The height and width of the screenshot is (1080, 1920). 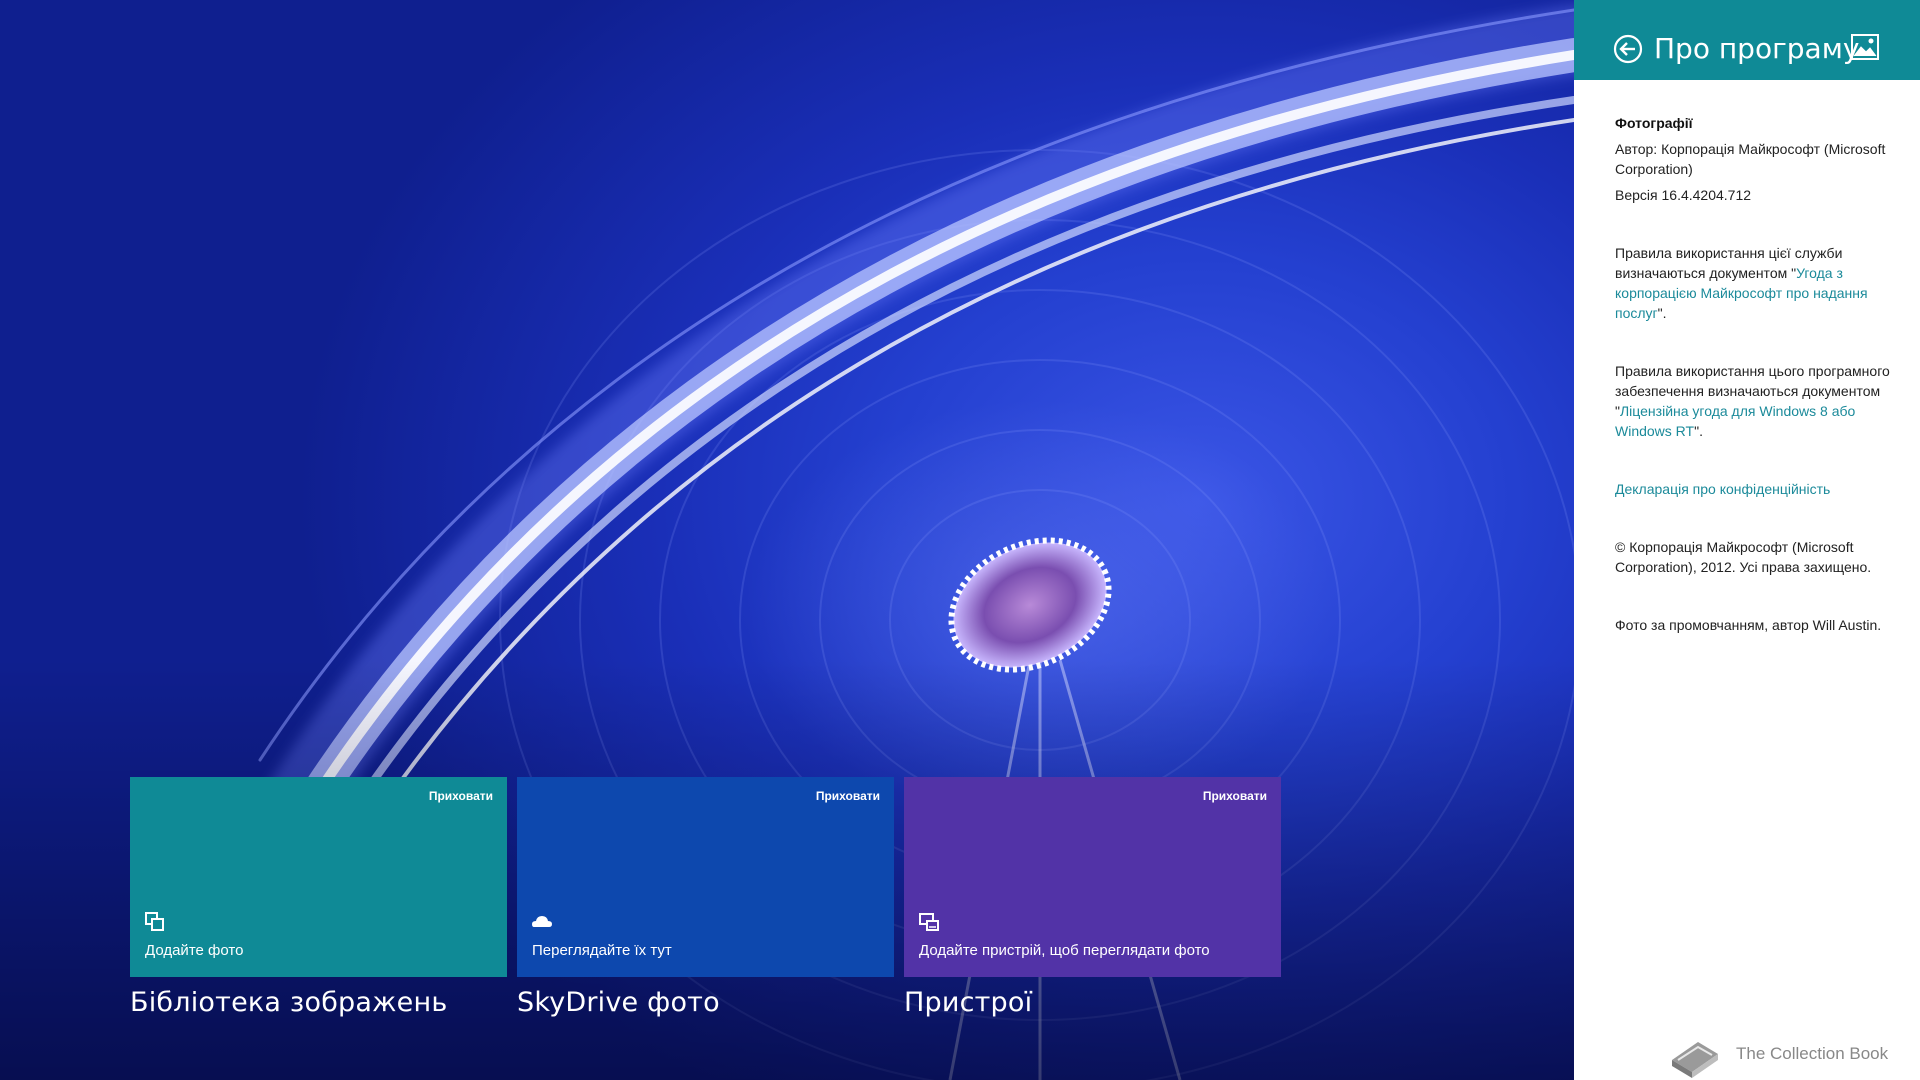 I want to click on app-image-icon, so click(x=1865, y=47).